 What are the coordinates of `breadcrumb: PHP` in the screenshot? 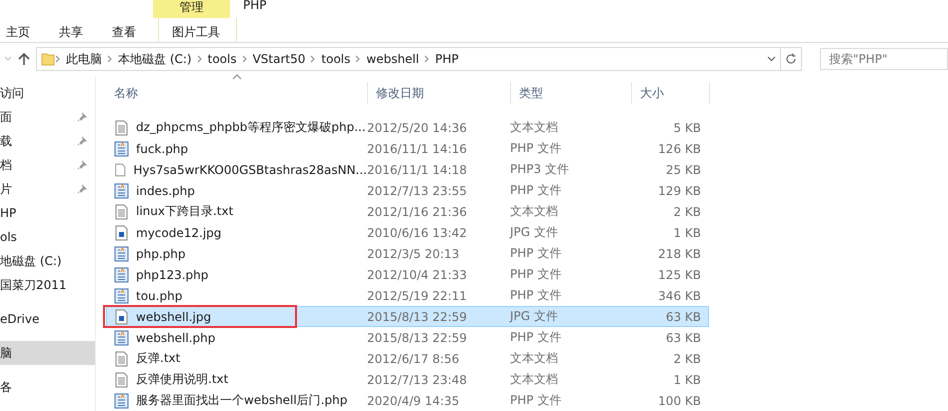 It's located at (447, 59).